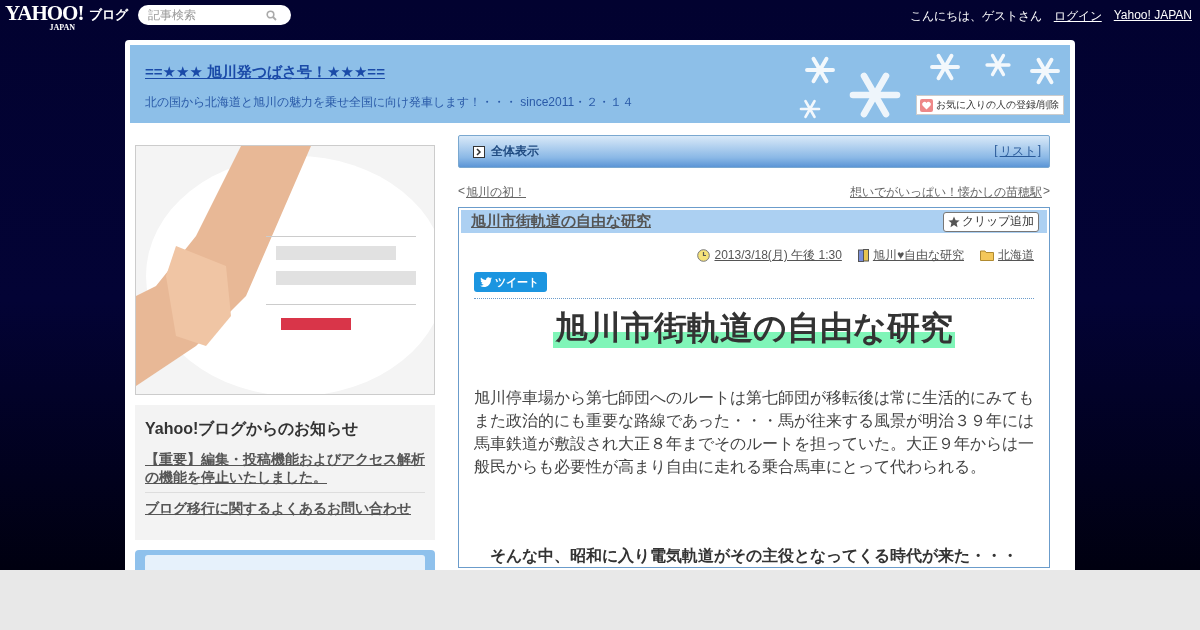  Describe the element at coordinates (1039, 151) in the screenshot. I see `bracket-text: ]` at that location.